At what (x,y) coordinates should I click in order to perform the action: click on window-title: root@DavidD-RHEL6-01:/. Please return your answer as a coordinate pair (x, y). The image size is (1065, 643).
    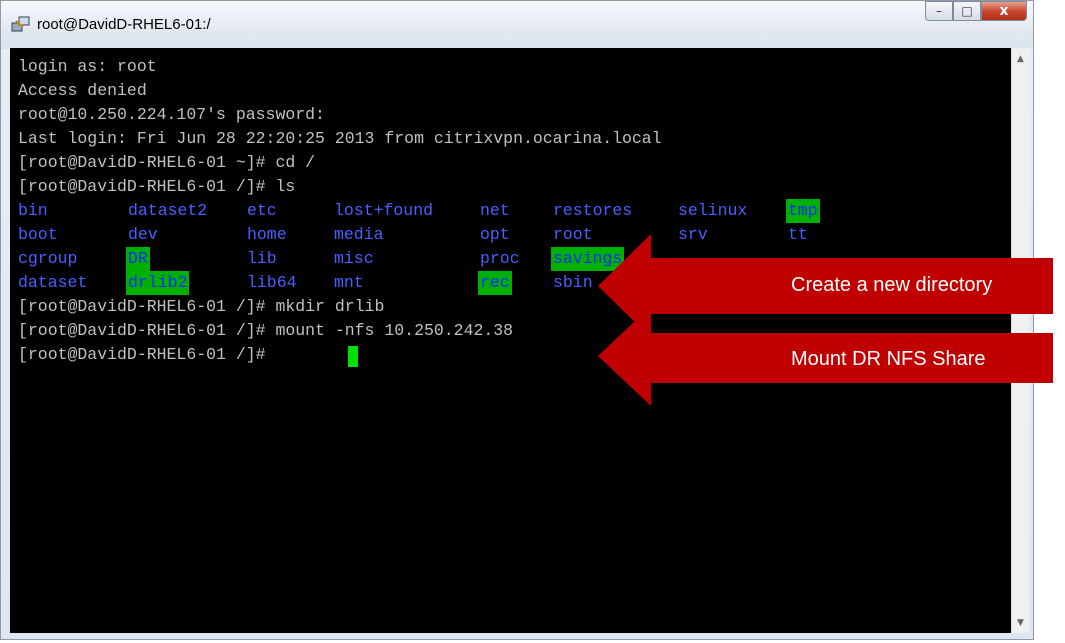
    Looking at the image, I should click on (124, 24).